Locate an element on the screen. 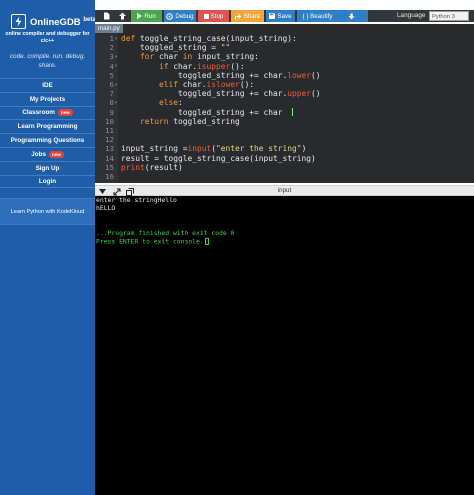 This screenshot has height=495, width=474. sidebar-item-label: Programming Questions is located at coordinates (47, 141).